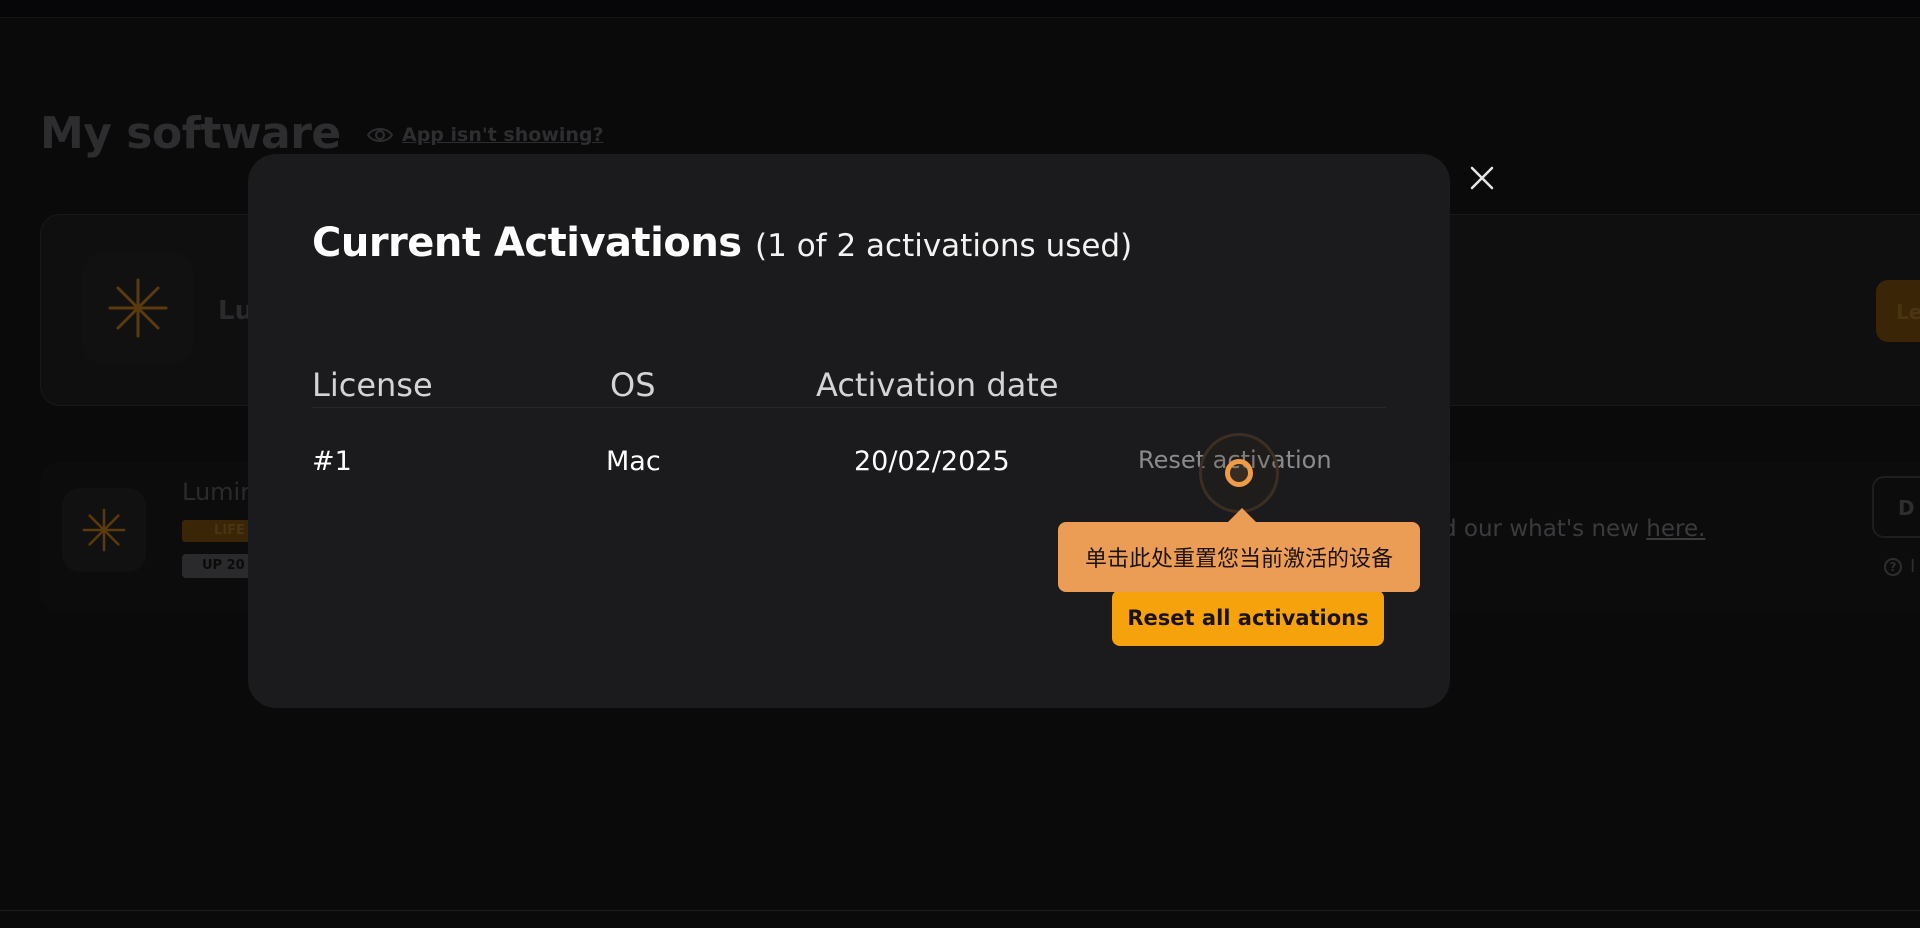  I want to click on reset-all-activations-button: Reset all activations, so click(1248, 618).